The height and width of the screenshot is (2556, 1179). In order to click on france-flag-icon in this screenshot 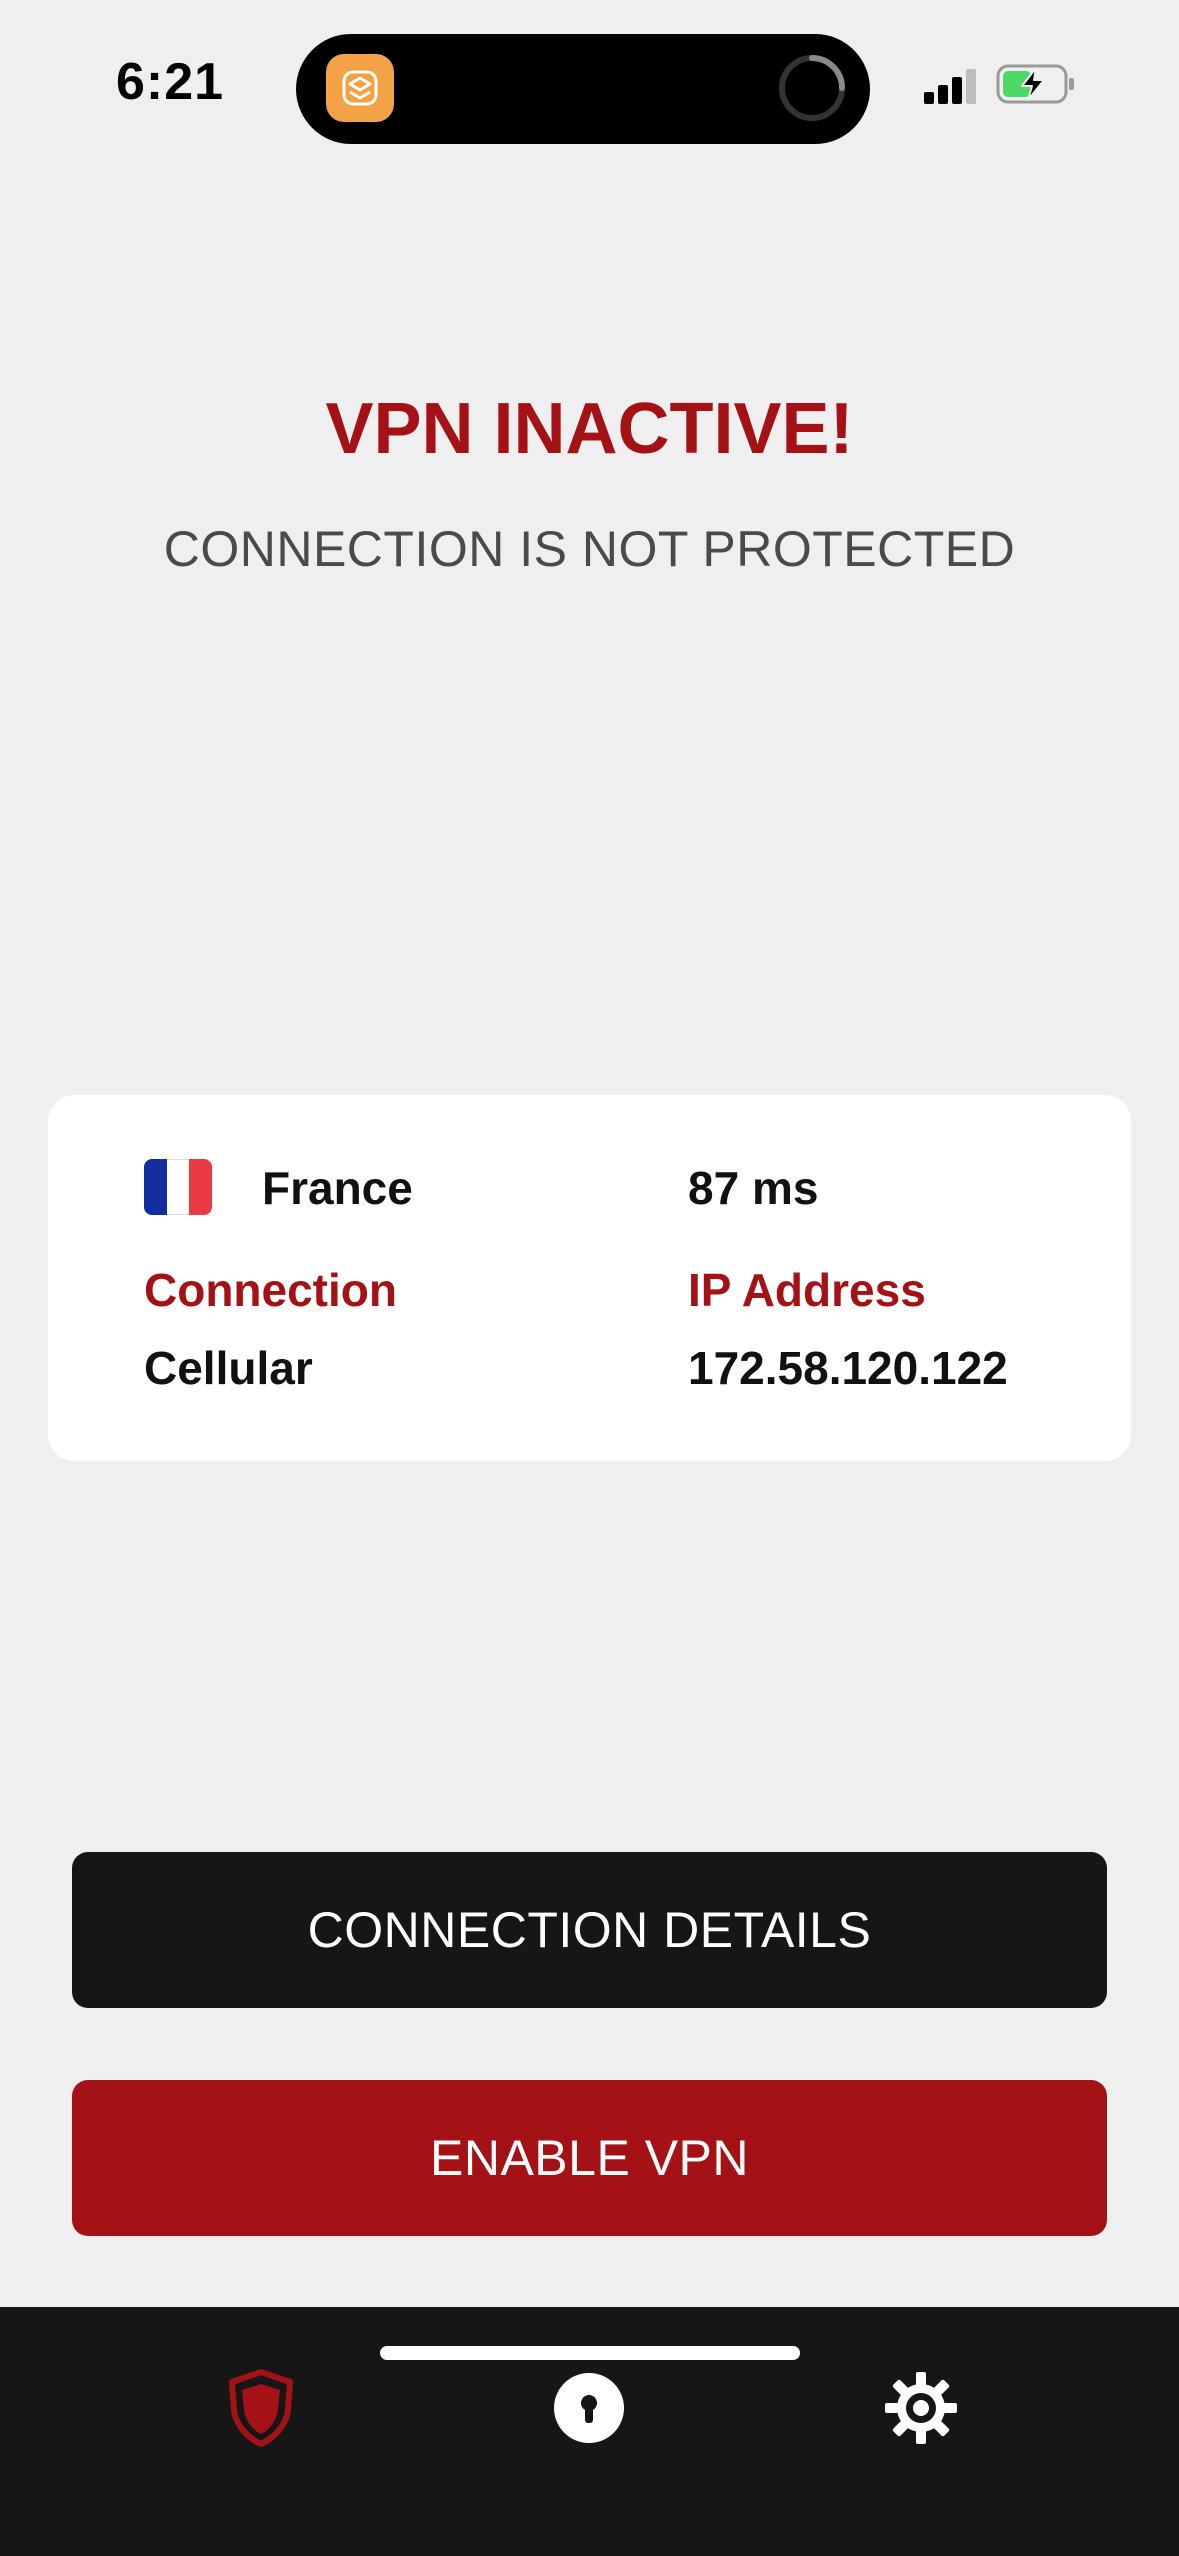, I will do `click(178, 1187)`.